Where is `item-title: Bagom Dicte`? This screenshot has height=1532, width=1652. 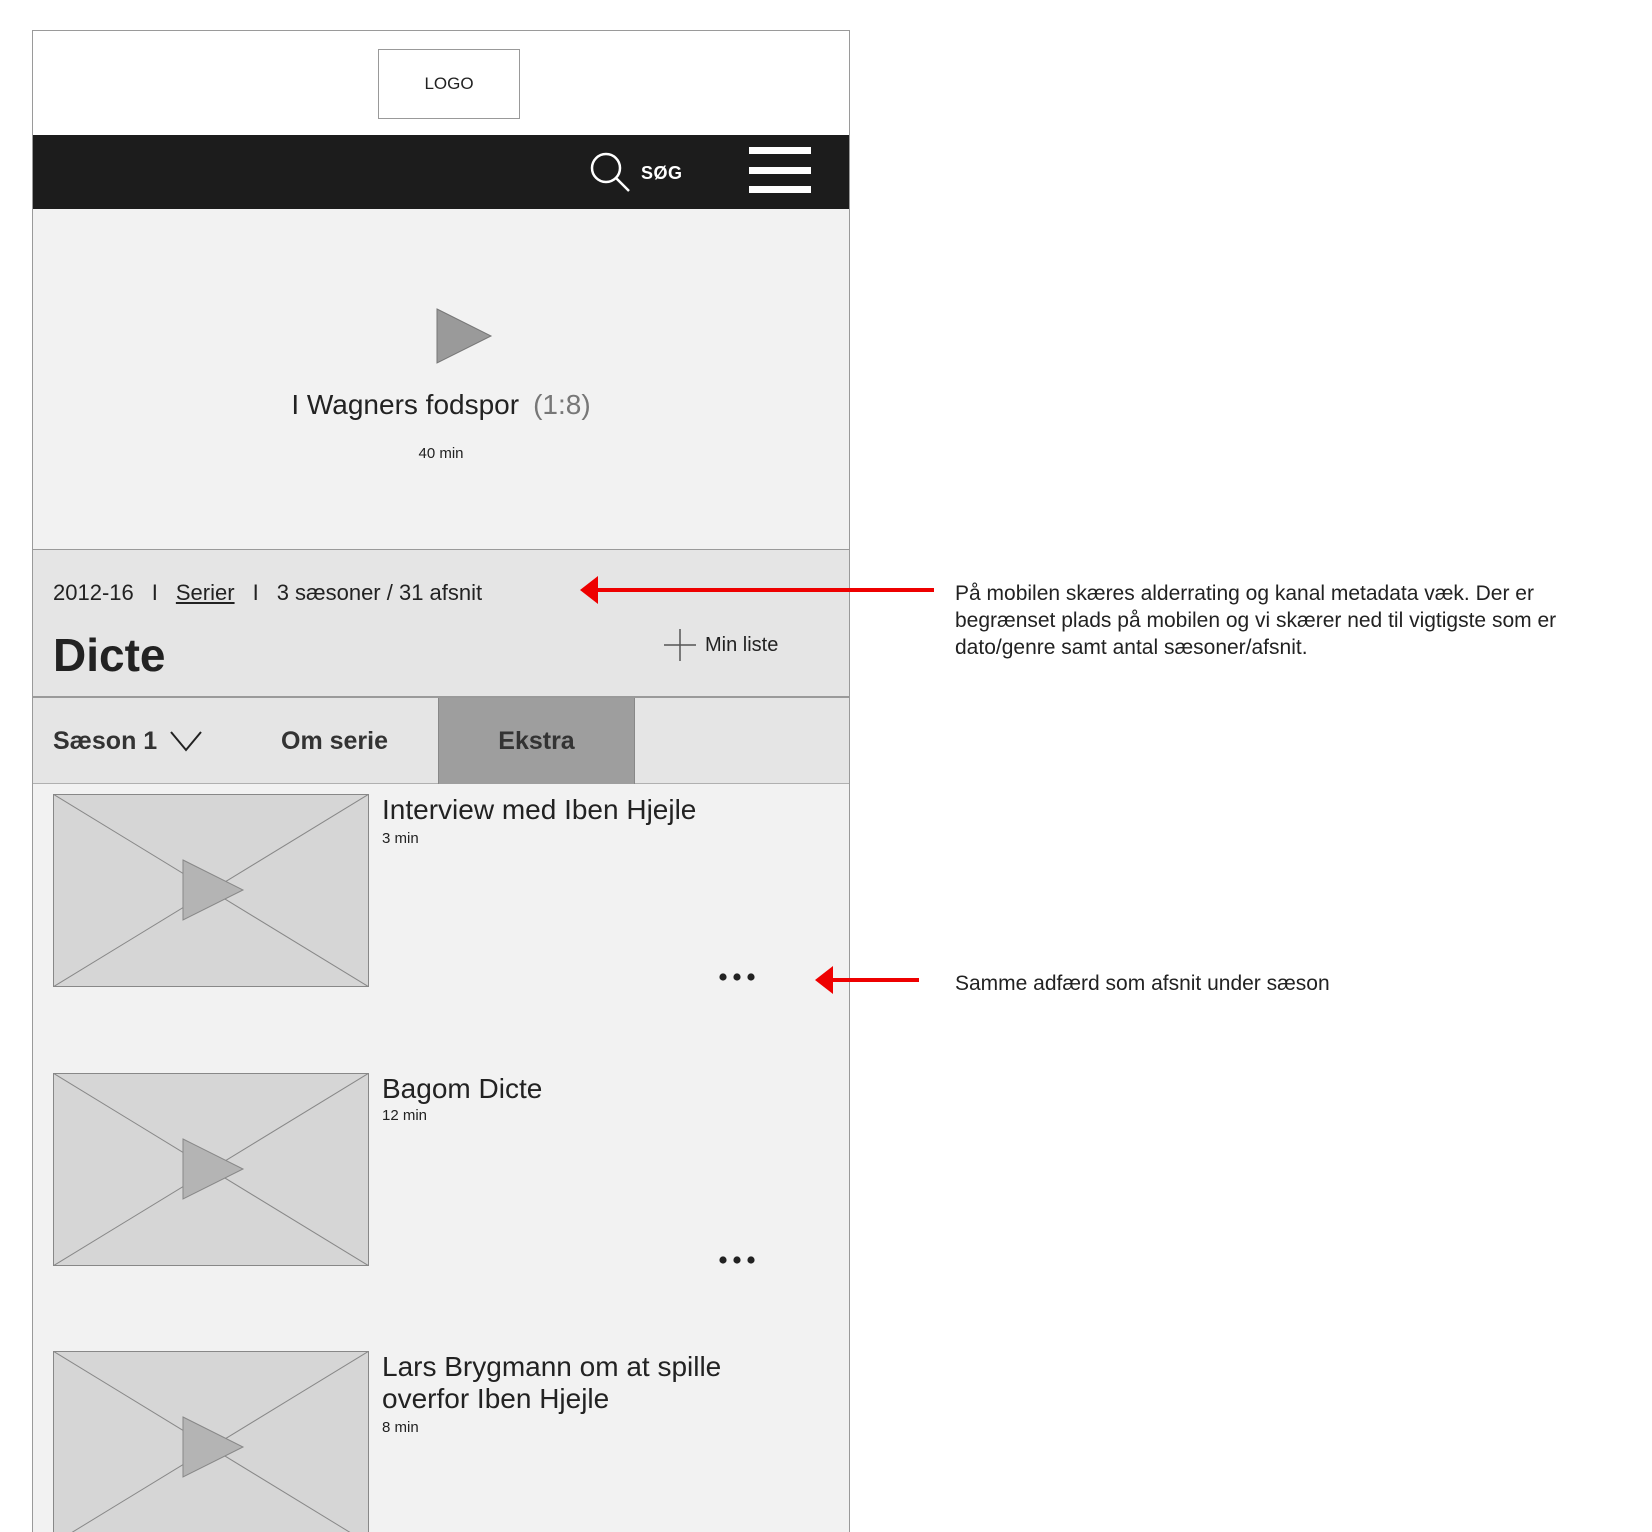 item-title: Bagom Dicte is located at coordinates (592, 1089).